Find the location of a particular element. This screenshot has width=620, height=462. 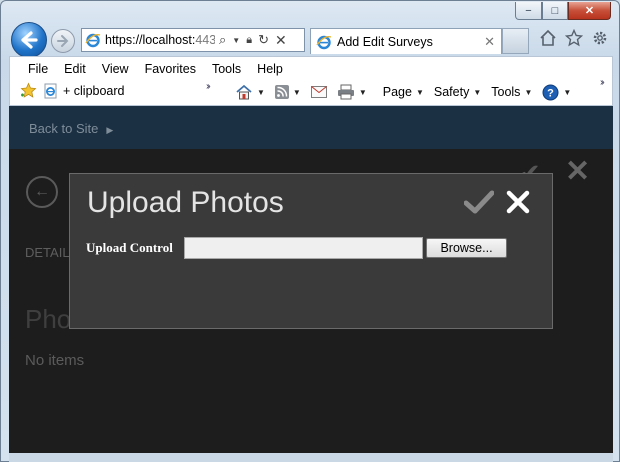

back-button is located at coordinates (29, 40).